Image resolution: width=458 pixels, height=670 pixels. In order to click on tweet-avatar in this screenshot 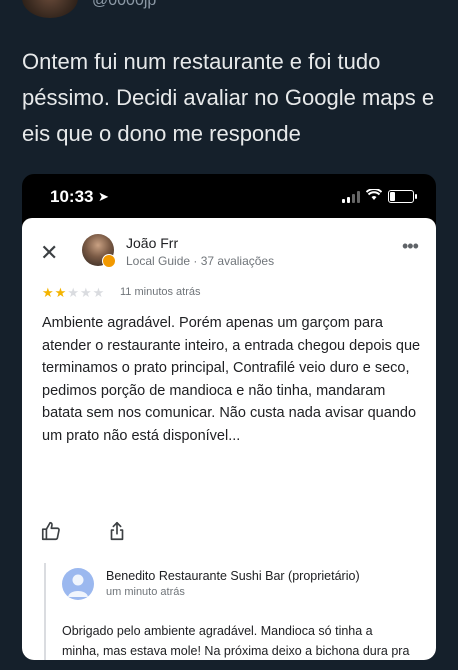, I will do `click(50, 9)`.